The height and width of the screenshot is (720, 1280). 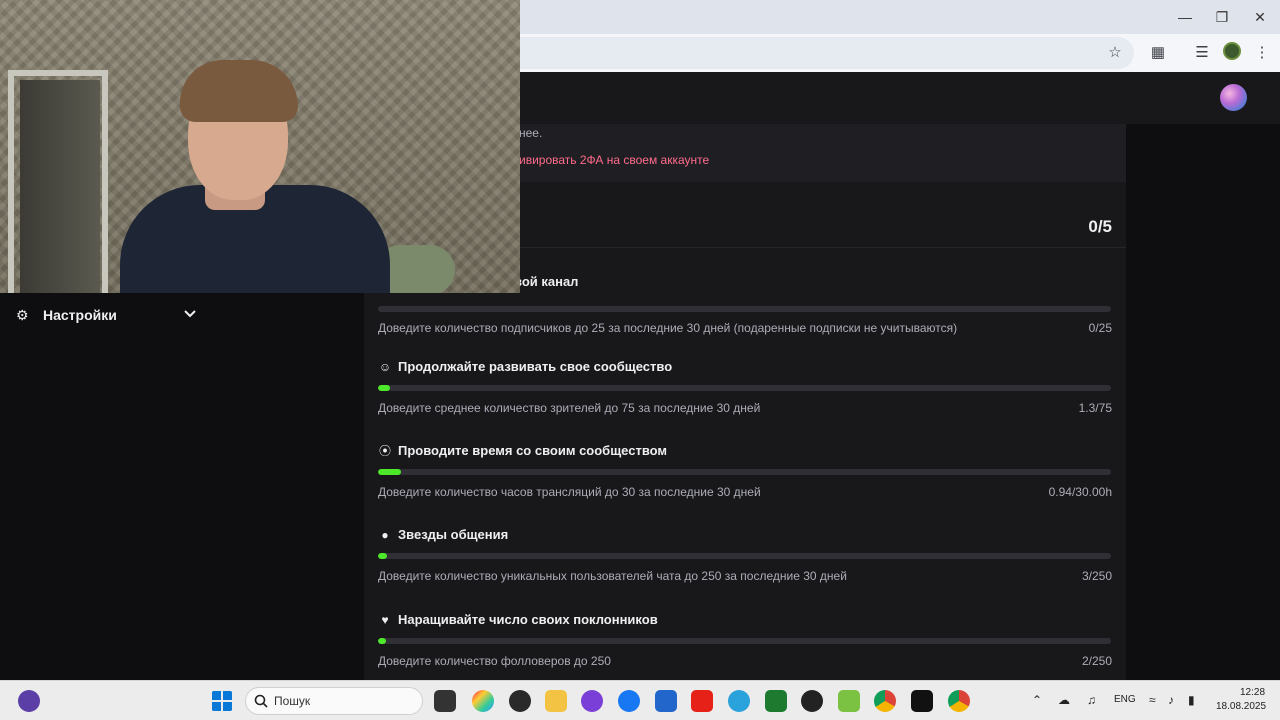 What do you see at coordinates (531, 133) in the screenshot?
I see `previous-description: нее.` at bounding box center [531, 133].